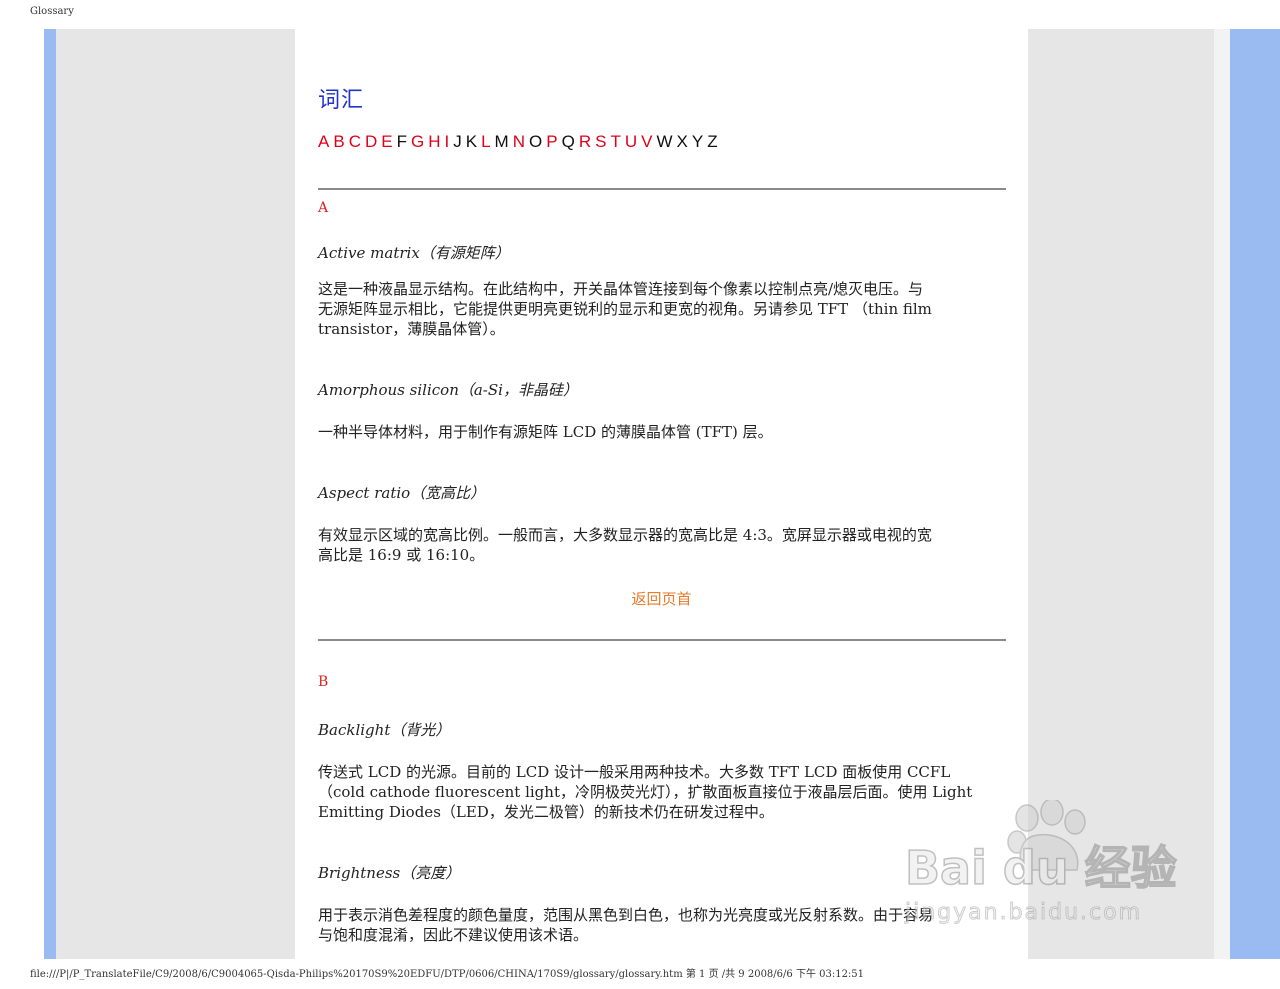  I want to click on alphabet-letter-r: R, so click(585, 141).